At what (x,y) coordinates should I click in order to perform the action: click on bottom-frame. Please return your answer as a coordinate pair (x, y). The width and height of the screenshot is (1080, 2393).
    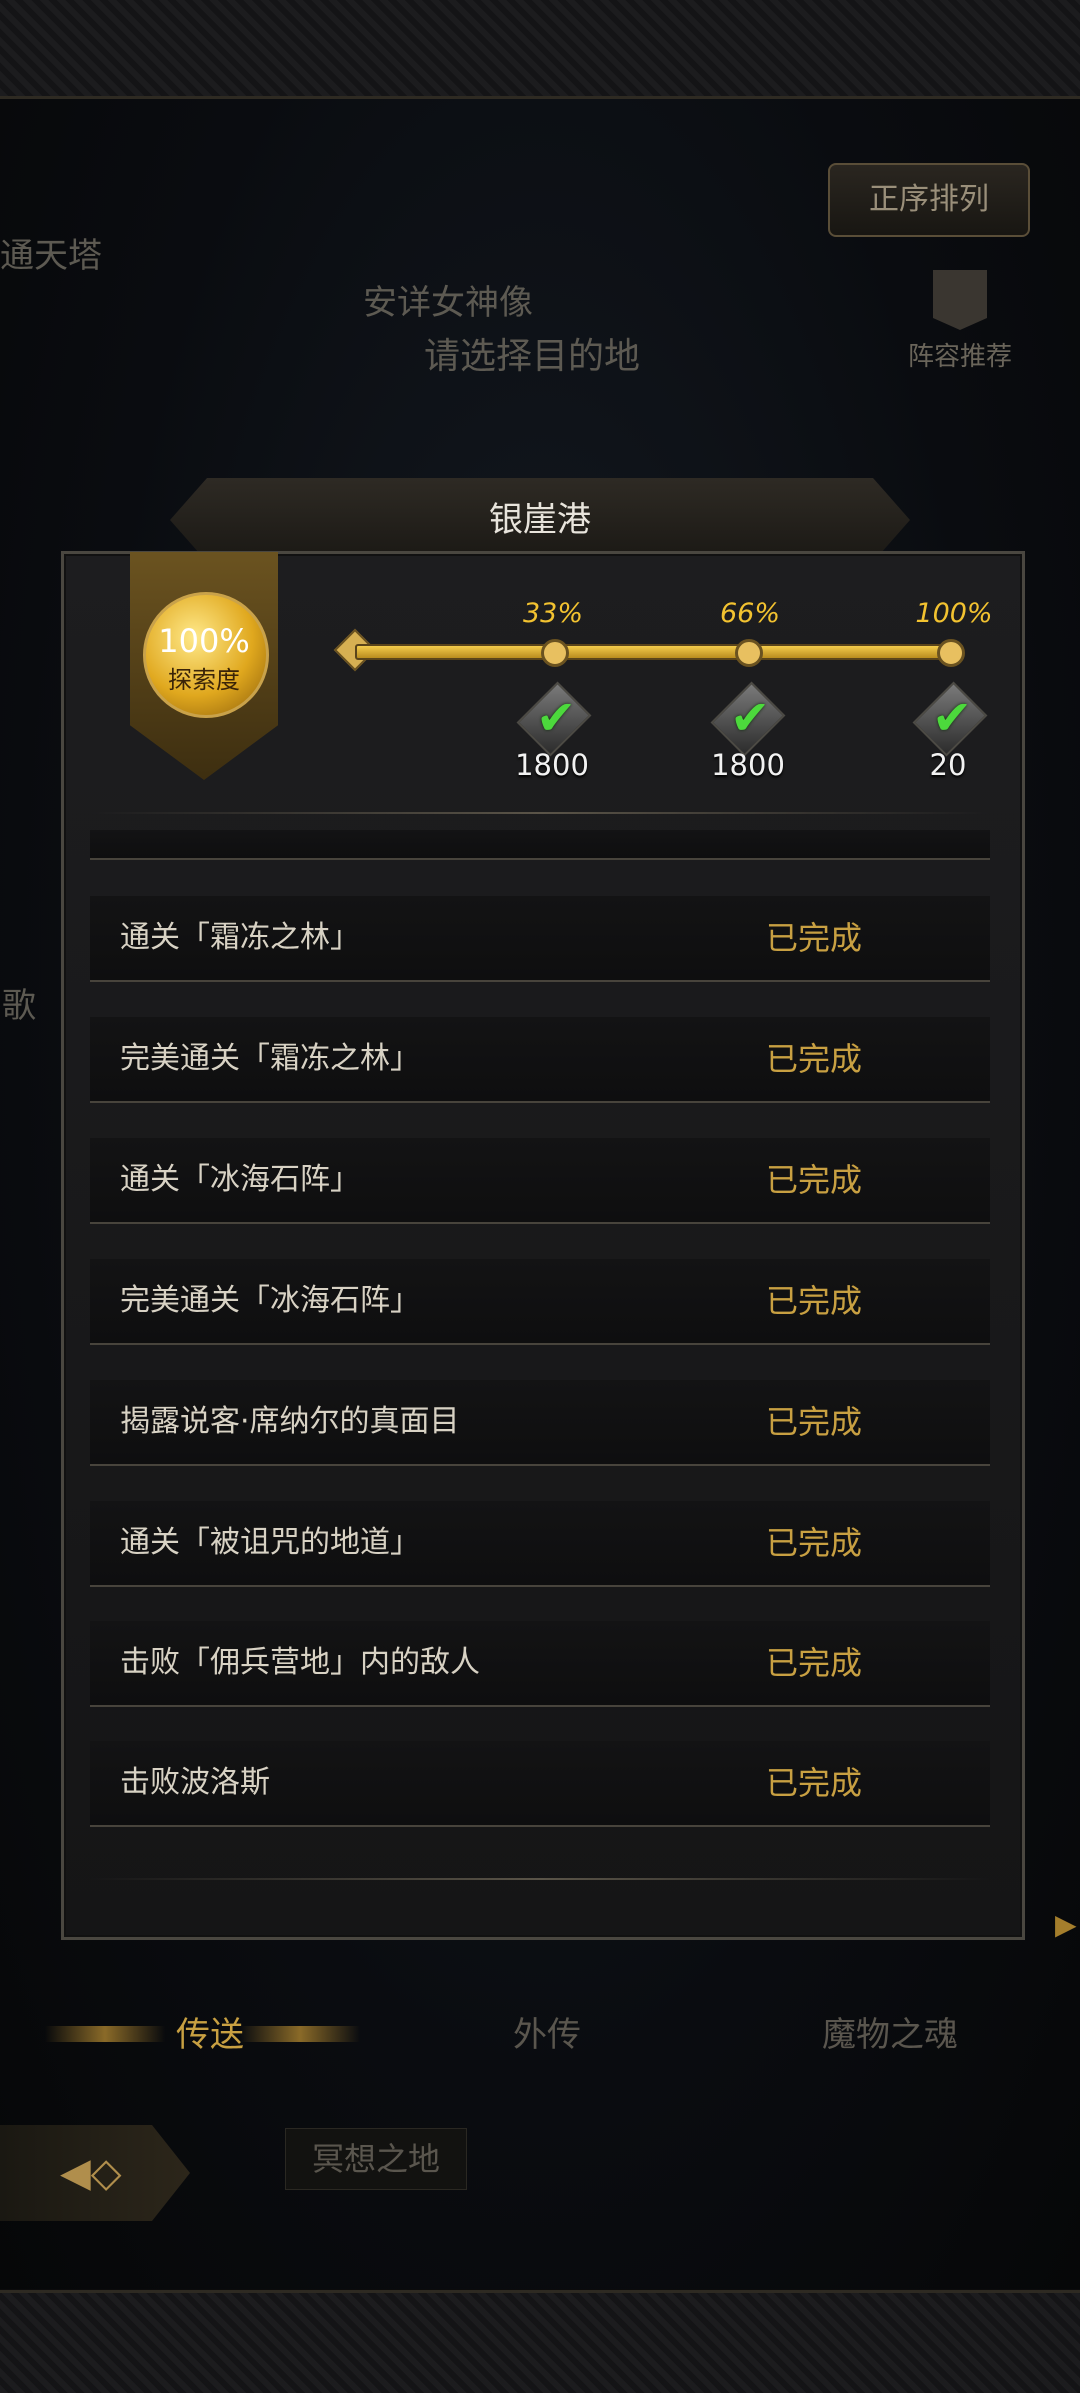
    Looking at the image, I should click on (540, 2341).